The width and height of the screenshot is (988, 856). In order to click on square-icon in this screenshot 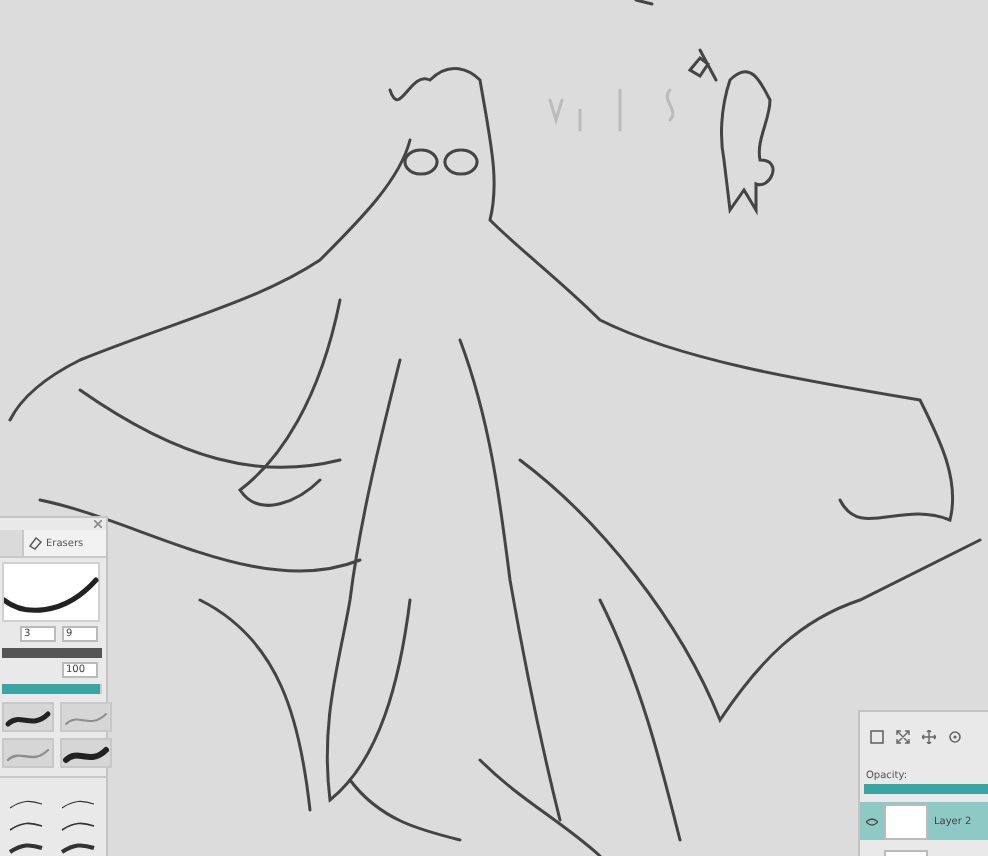, I will do `click(877, 736)`.